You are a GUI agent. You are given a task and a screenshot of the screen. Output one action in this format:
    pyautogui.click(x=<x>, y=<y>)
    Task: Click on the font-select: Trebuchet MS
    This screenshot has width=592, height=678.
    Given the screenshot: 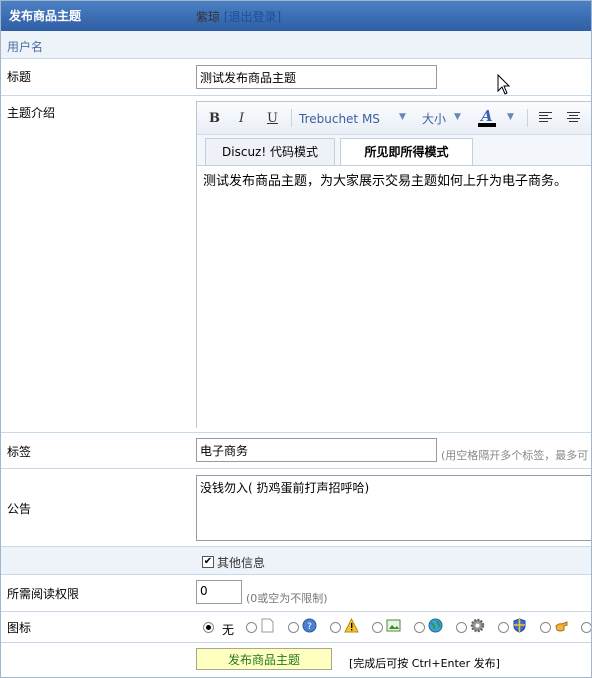 What is the action you would take?
    pyautogui.click(x=339, y=119)
    